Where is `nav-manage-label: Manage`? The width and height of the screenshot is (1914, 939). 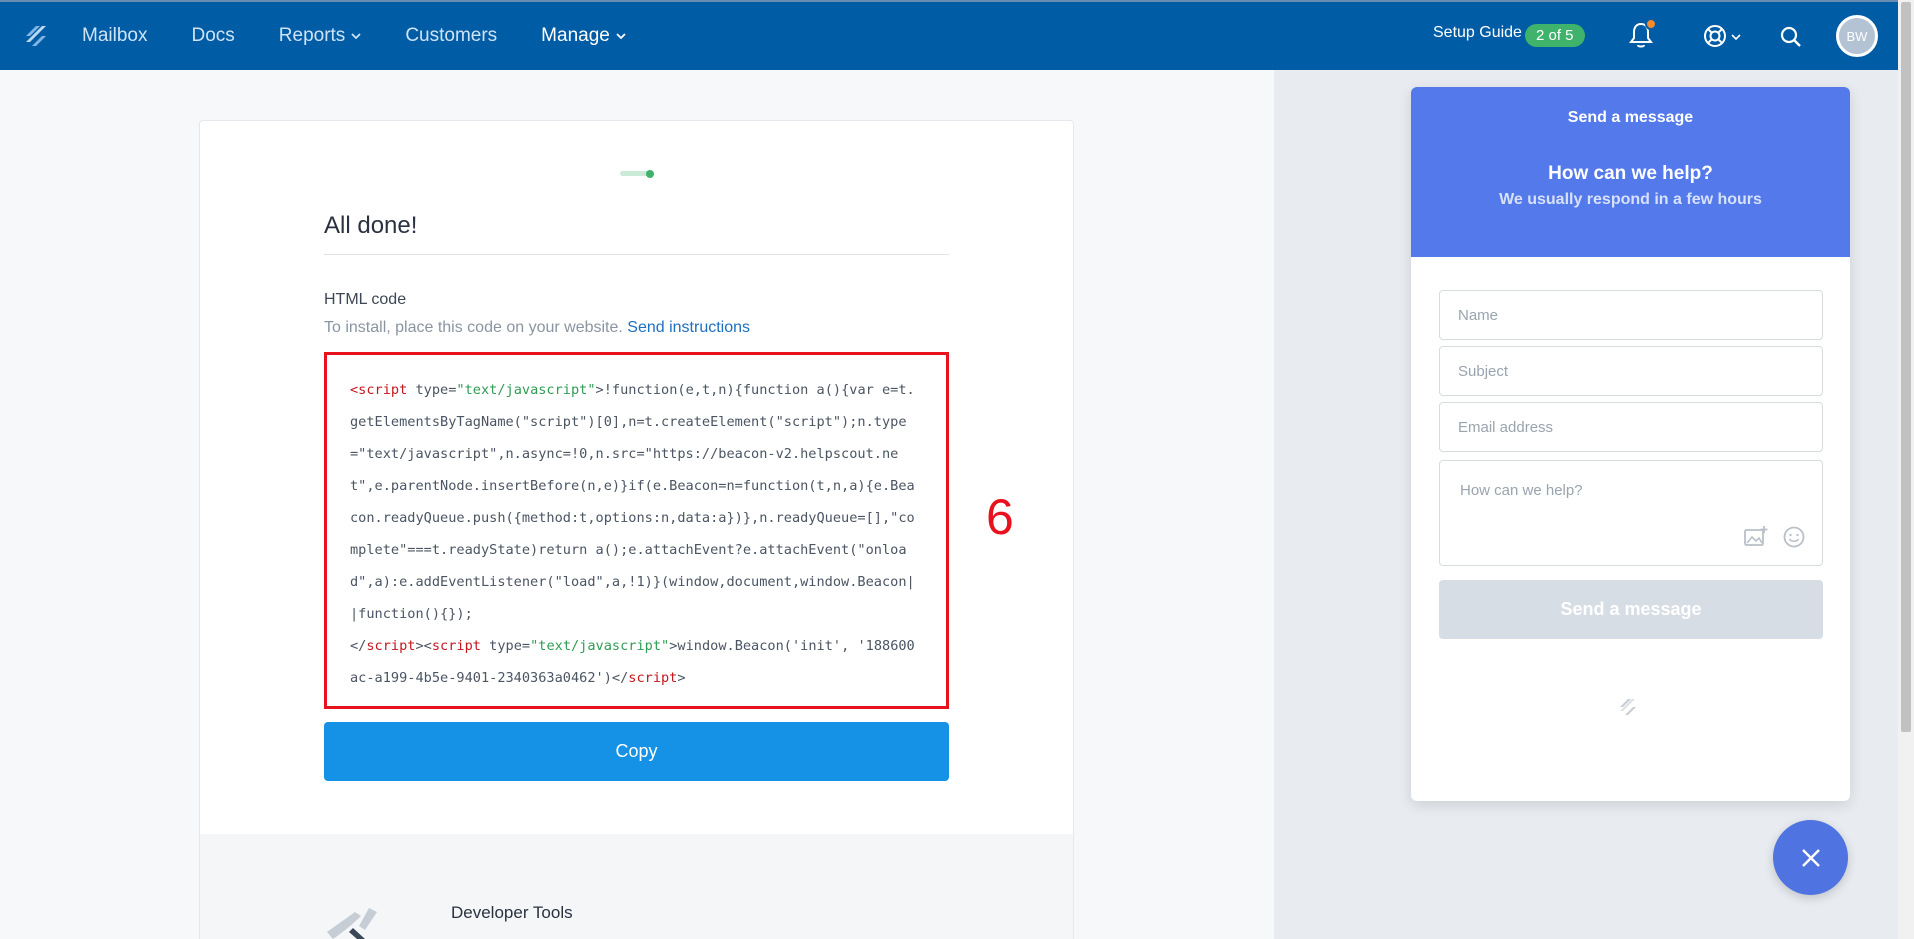 nav-manage-label: Manage is located at coordinates (575, 35).